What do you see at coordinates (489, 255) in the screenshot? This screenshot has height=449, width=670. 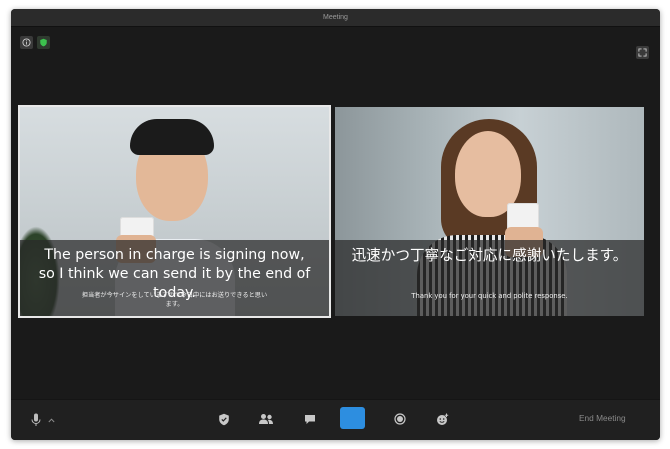 I see `caption-main-text: 迅速かつ丁寧なご対応に感謝いたします。` at bounding box center [489, 255].